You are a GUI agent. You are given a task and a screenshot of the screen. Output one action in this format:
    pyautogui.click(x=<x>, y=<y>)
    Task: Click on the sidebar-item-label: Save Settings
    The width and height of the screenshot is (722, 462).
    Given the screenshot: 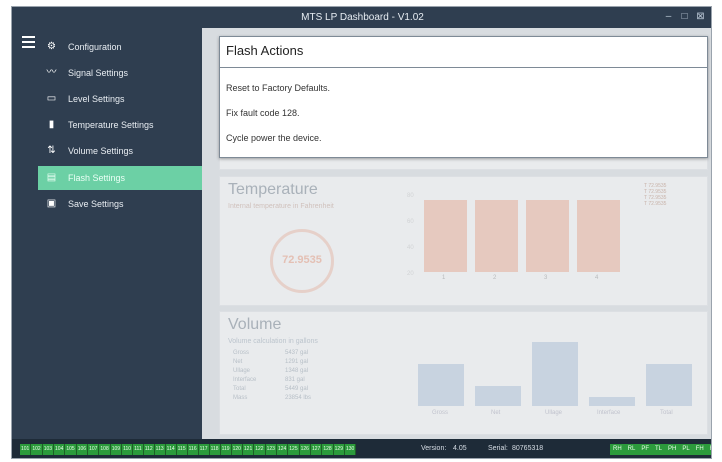 What is the action you would take?
    pyautogui.click(x=96, y=204)
    